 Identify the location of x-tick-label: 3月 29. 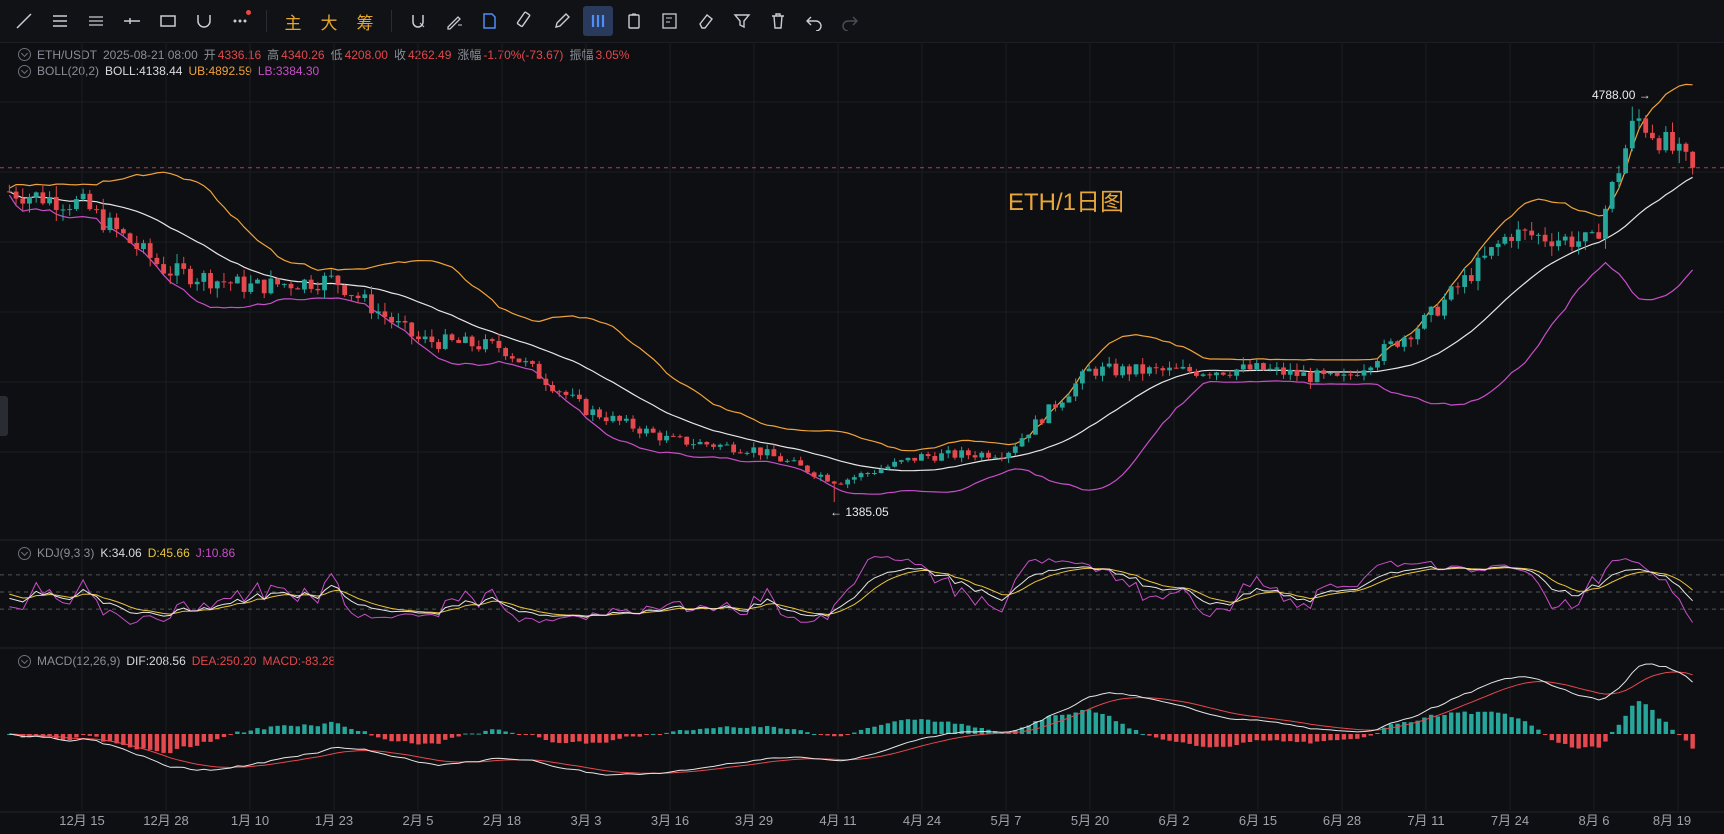
(754, 820).